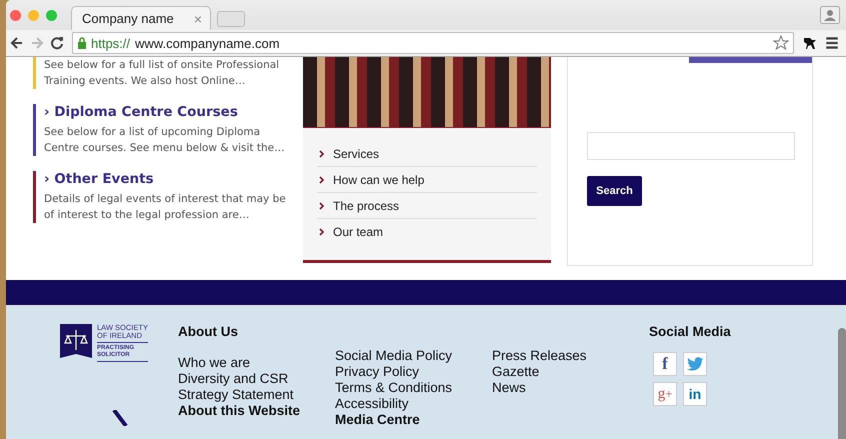 The width and height of the screenshot is (846, 439). Describe the element at coordinates (76, 341) in the screenshot. I see `scales-emblem-icon` at that location.